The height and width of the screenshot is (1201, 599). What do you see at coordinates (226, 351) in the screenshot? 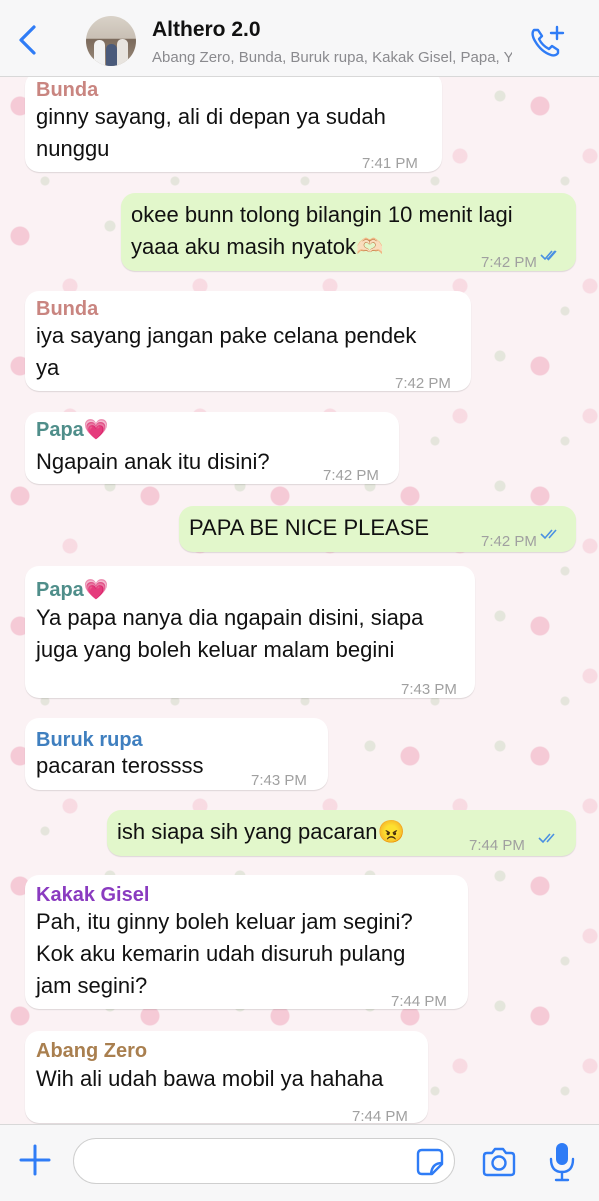
I see `message-text: iya sayang jangan pake celana pendek ya` at bounding box center [226, 351].